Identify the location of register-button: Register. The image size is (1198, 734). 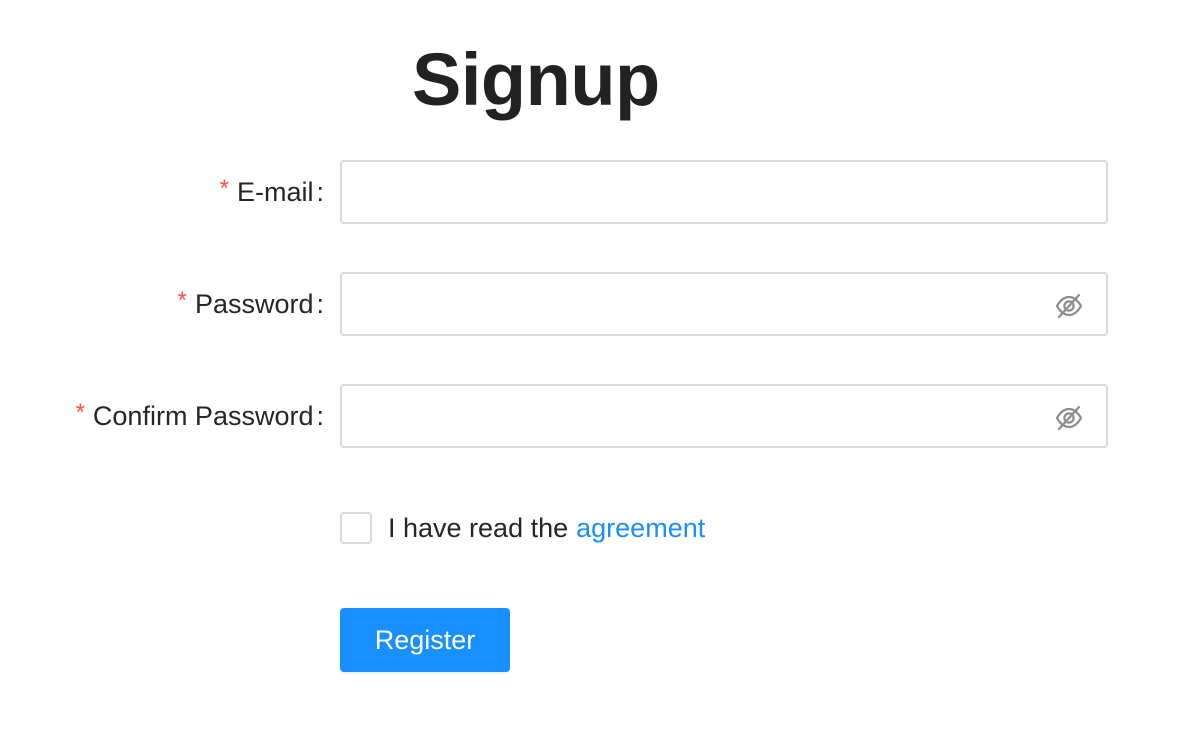
(425, 640).